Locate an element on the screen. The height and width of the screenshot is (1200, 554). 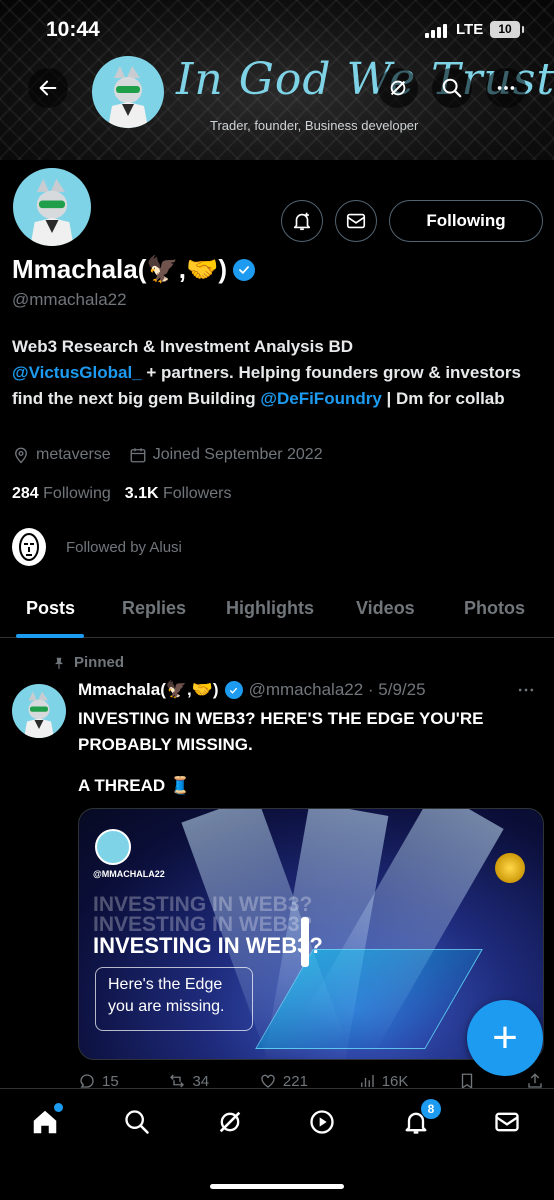
avatar-image is located at coordinates (52, 207).